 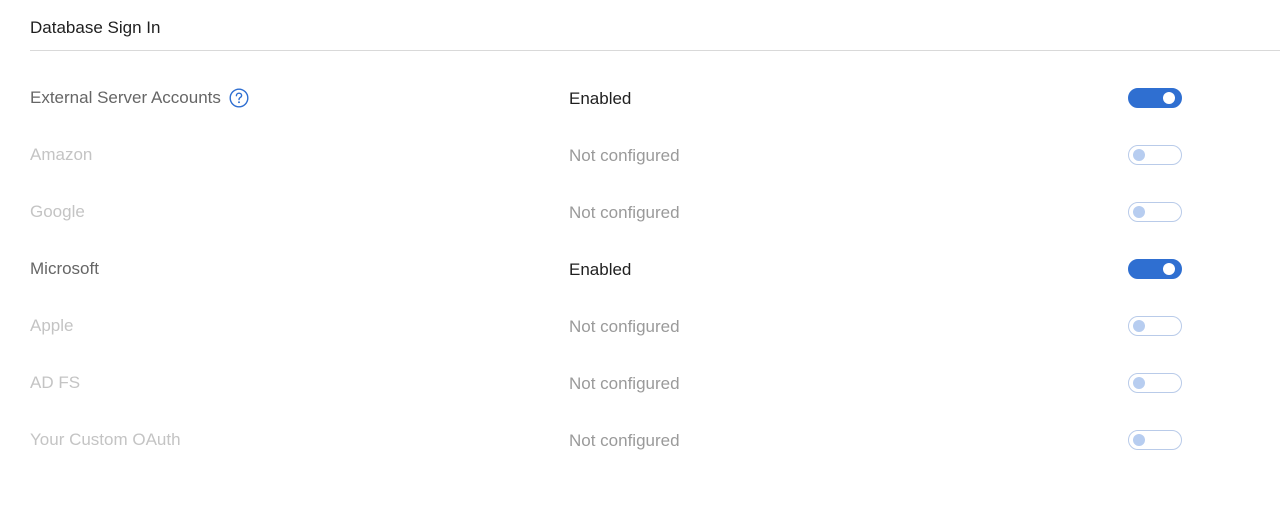 What do you see at coordinates (655, 50) in the screenshot?
I see `section-divider` at bounding box center [655, 50].